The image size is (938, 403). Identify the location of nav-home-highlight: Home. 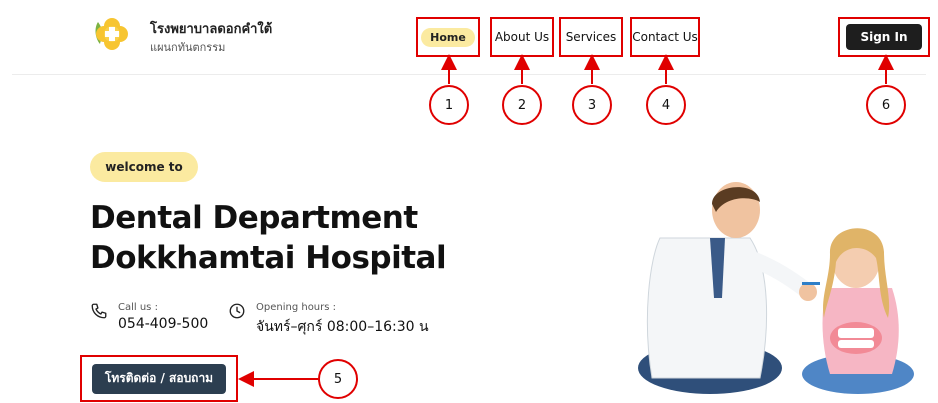
(448, 37).